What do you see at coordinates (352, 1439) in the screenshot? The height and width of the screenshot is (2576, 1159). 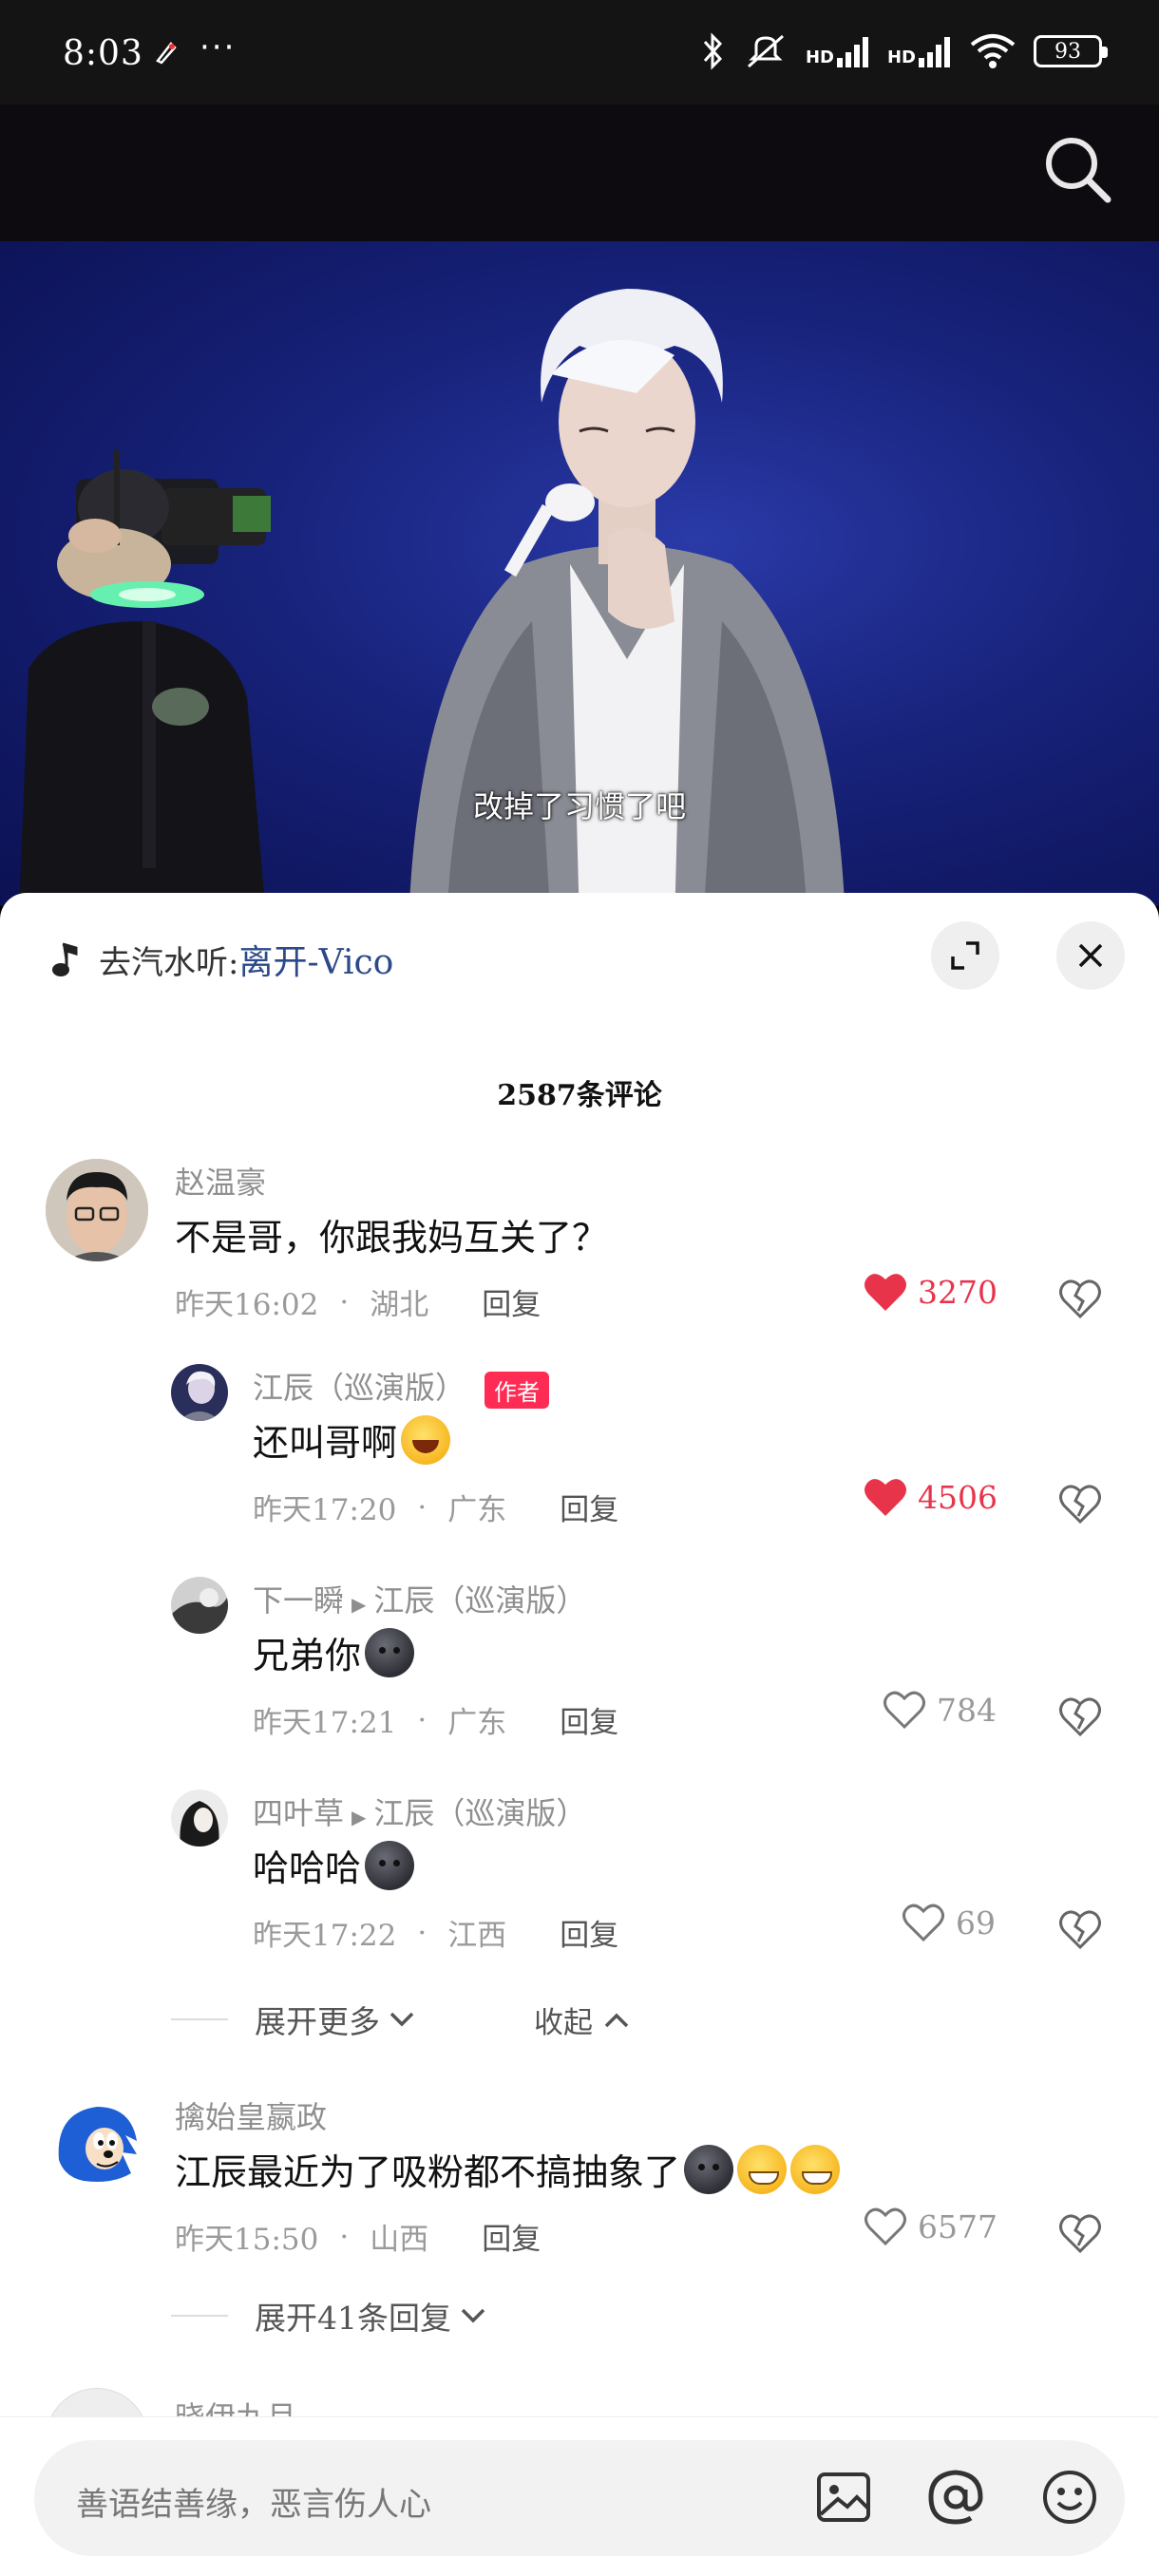 I see `reply-text: 还叫哥啊` at bounding box center [352, 1439].